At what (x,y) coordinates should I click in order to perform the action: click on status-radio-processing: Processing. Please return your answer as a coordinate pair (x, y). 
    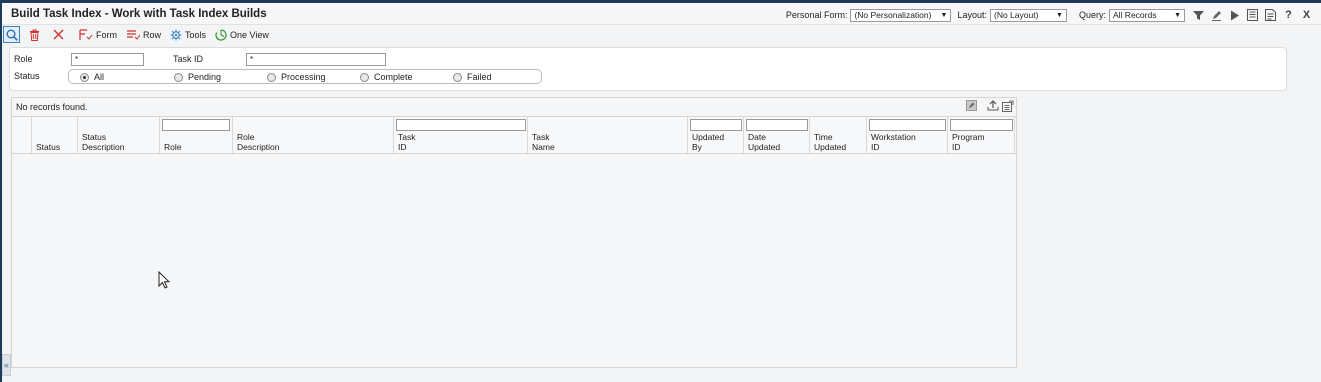
    Looking at the image, I should click on (296, 77).